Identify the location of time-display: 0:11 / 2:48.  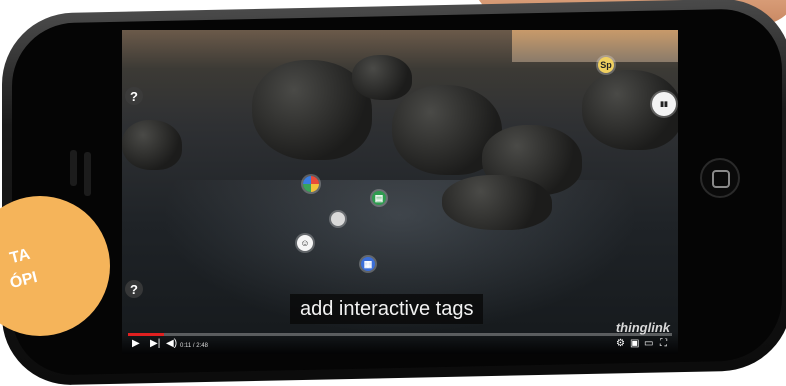
(194, 346).